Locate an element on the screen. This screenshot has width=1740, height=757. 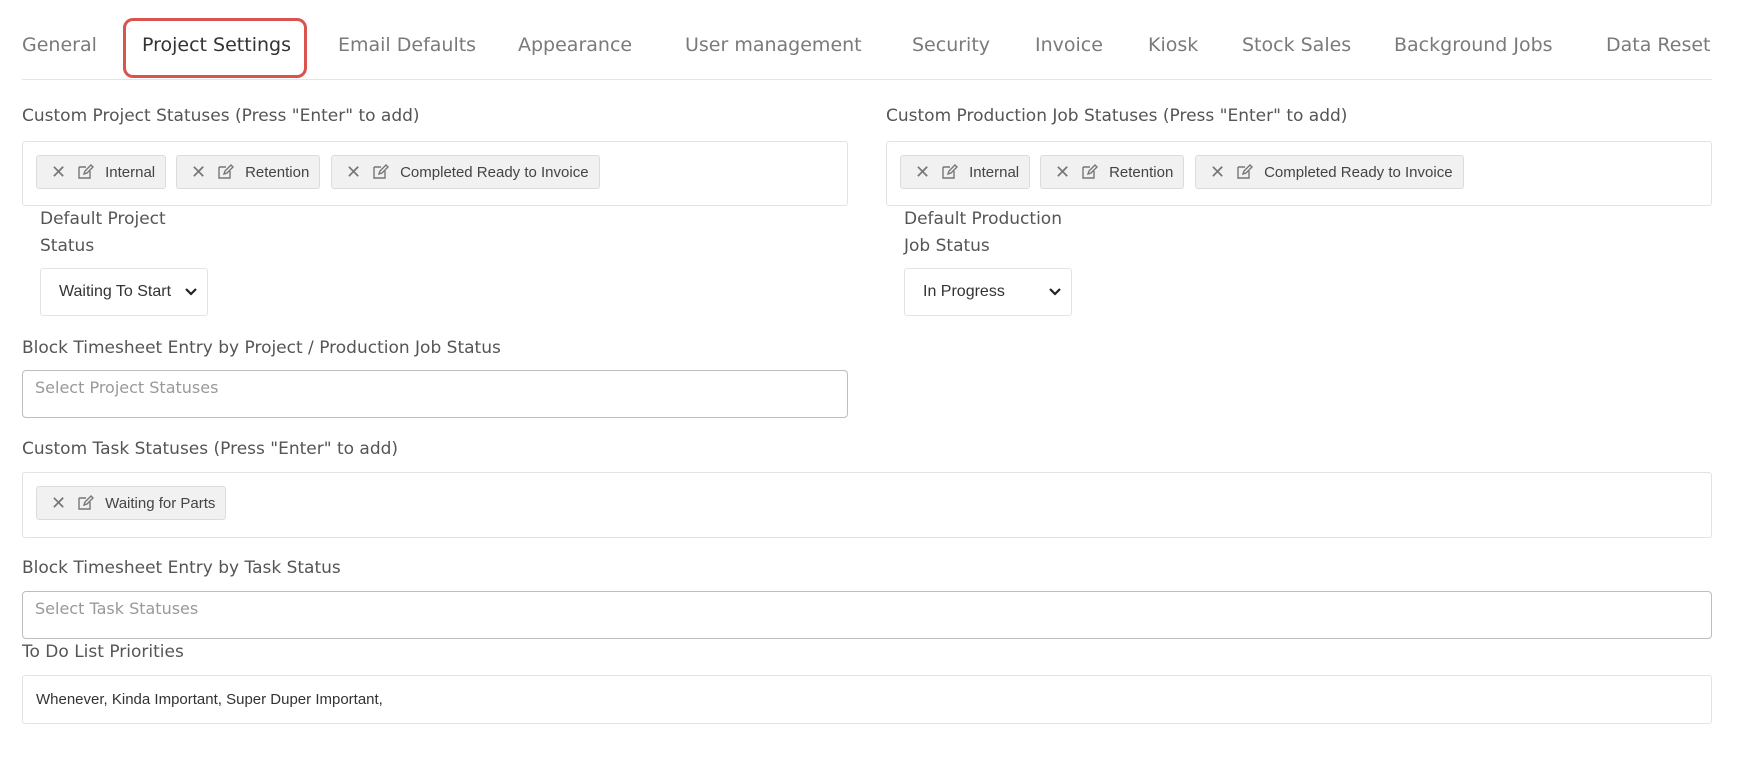
tab-user-management: User management is located at coordinates (773, 45).